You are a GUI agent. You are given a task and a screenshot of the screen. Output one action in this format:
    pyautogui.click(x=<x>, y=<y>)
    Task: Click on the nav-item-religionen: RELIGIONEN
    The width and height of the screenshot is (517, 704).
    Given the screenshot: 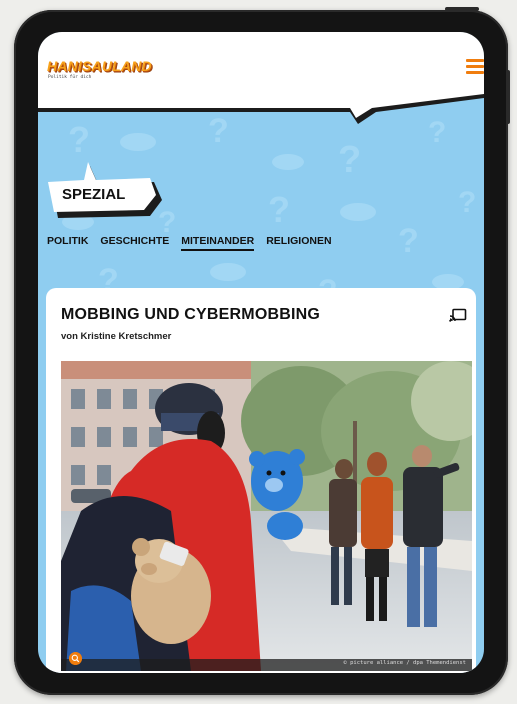 What is the action you would take?
    pyautogui.click(x=298, y=243)
    